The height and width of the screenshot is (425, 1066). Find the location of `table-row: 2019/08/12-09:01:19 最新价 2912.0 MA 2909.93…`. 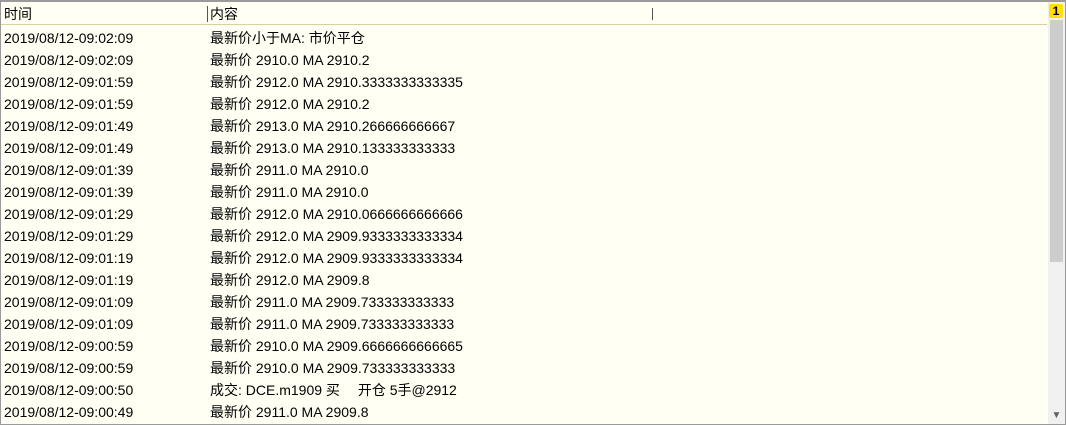

table-row: 2019/08/12-09:01:19 最新价 2912.0 MA 2909.93… is located at coordinates (524, 258).